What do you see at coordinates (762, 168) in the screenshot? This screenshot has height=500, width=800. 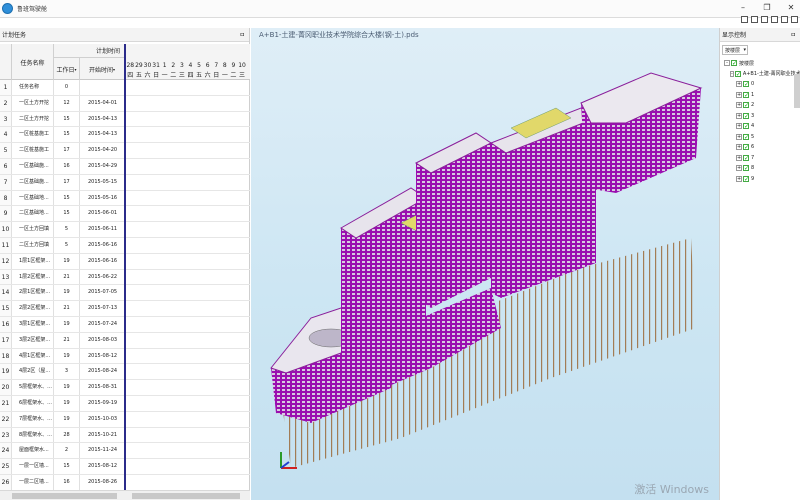 I see `tree-node: + ✓ 8` at bounding box center [762, 168].